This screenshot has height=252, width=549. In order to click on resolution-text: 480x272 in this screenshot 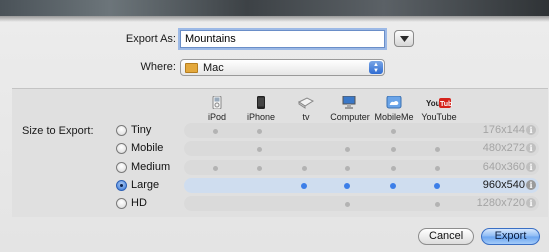, I will do `click(503, 148)`.